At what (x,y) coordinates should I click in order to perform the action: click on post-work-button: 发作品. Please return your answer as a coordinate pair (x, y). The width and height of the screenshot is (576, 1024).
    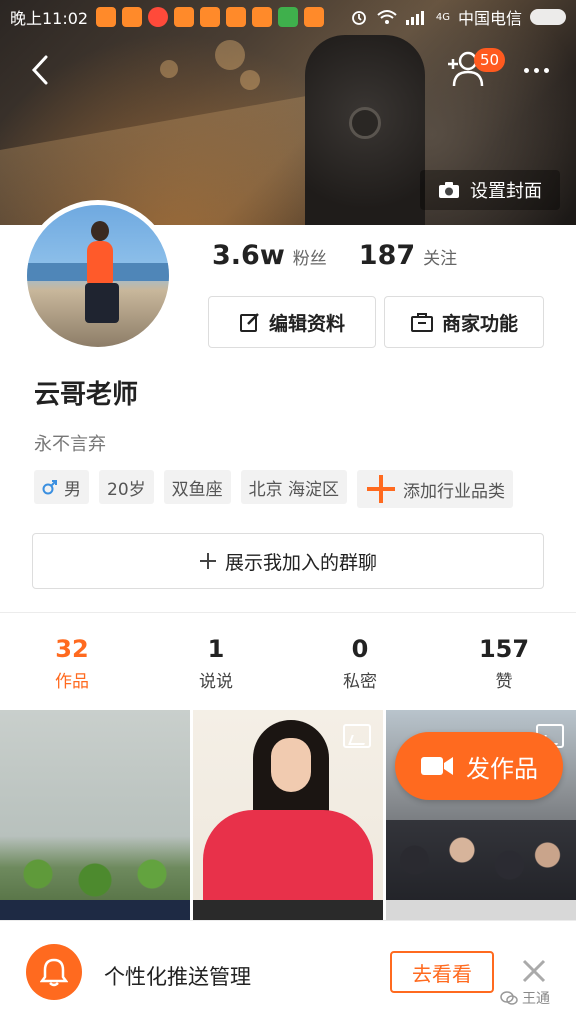
    Looking at the image, I should click on (479, 766).